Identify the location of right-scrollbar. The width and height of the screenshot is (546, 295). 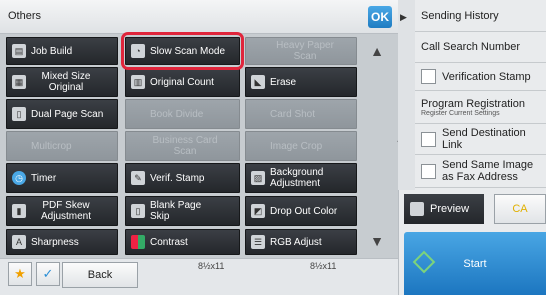
(406, 95).